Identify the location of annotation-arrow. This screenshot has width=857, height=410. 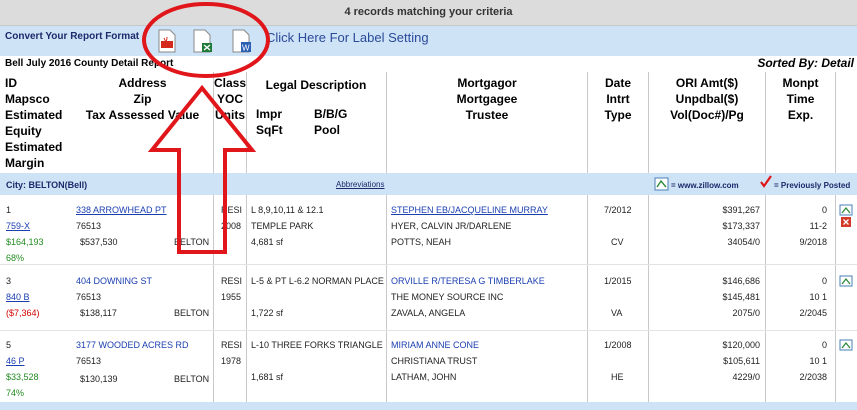
(202, 169).